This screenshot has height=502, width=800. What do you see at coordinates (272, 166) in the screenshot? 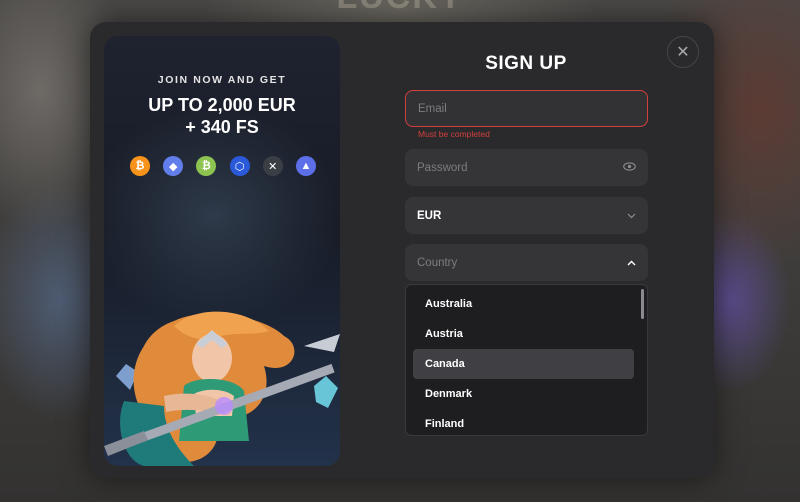
I see `xrp-icon: ✕` at bounding box center [272, 166].